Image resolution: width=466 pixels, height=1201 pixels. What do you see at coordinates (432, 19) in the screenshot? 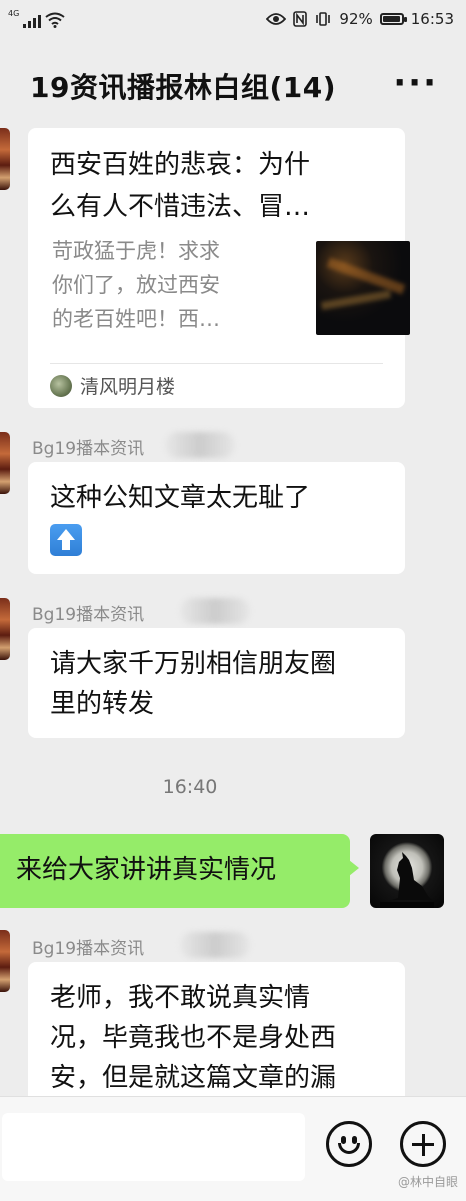
I see `clock: 16:53` at bounding box center [432, 19].